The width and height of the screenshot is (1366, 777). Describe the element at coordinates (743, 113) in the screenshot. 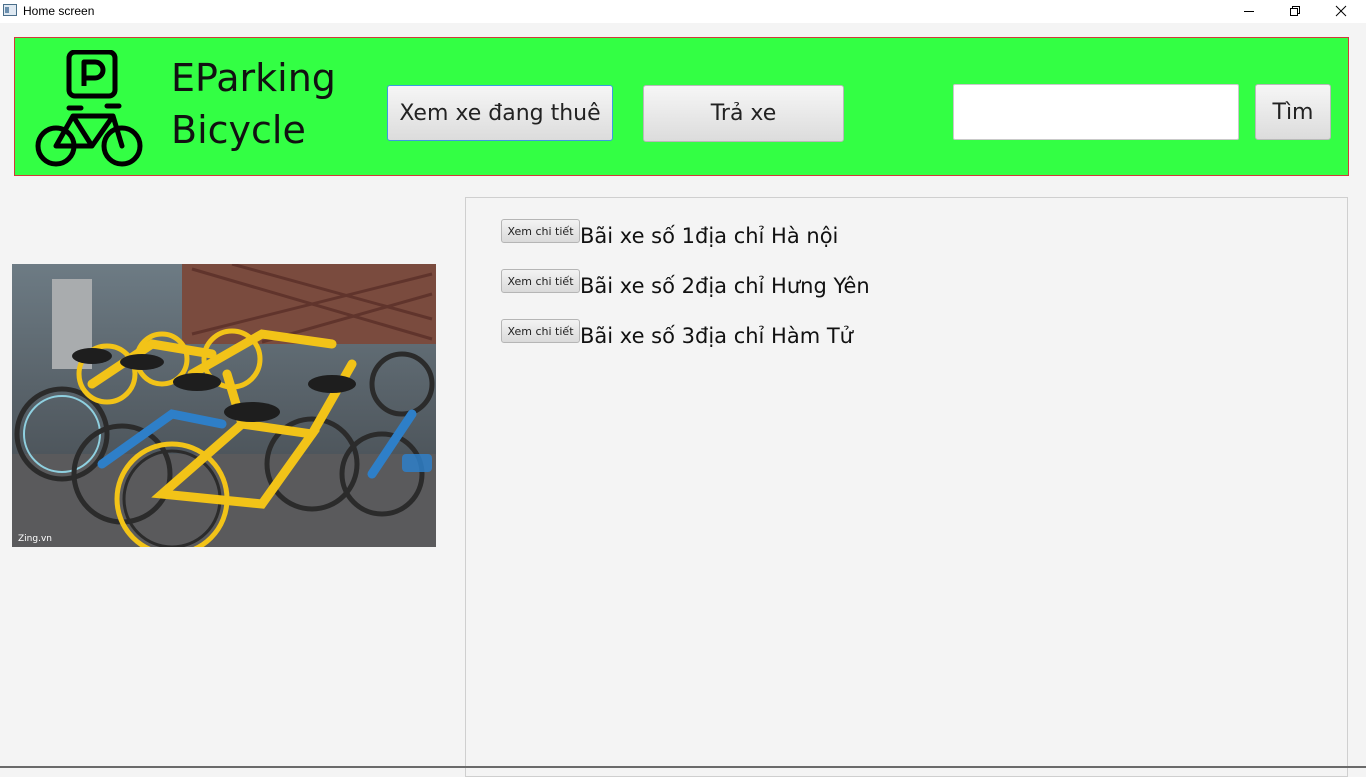

I see `return-bike-button: Trả xe` at that location.